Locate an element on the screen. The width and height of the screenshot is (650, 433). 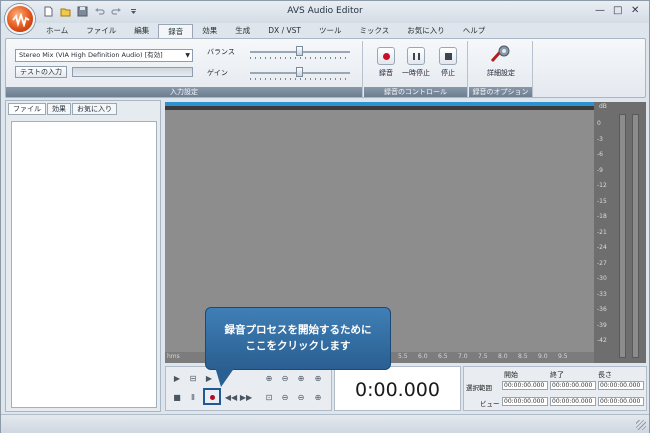
stop-button: 停止 is located at coordinates (448, 62).